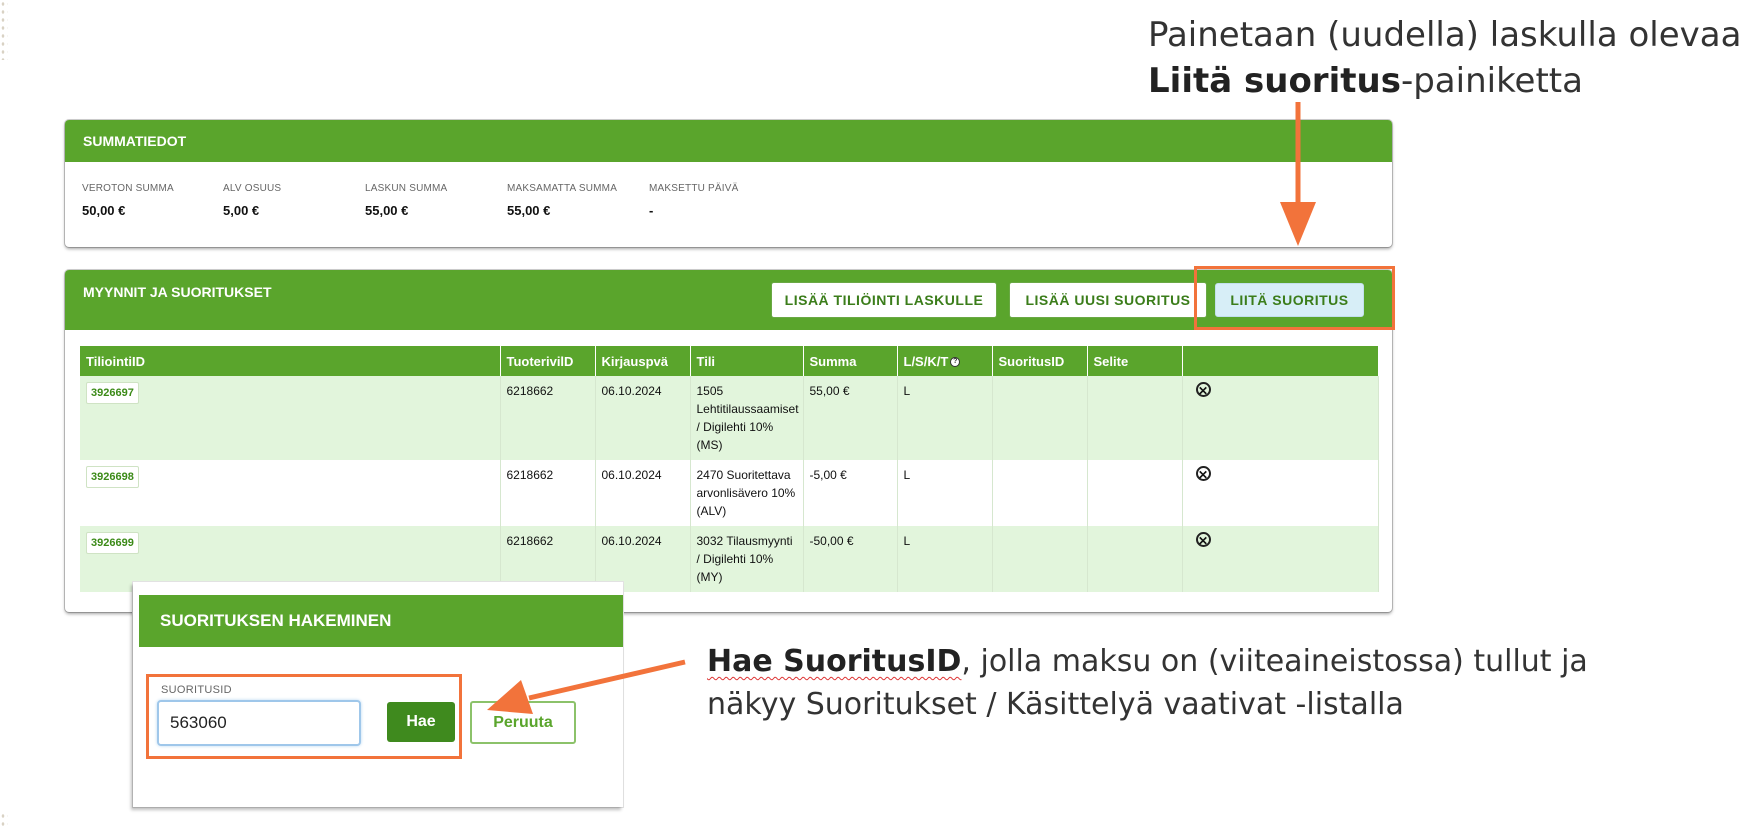 The height and width of the screenshot is (828, 1762). What do you see at coordinates (834, 661) in the screenshot?
I see `callout-search-bold: Hae SuoritusID` at bounding box center [834, 661].